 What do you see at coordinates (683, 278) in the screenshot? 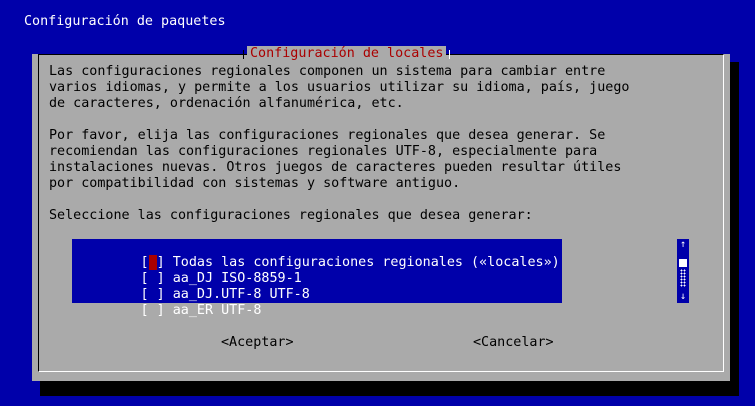
I see `scroll-track` at bounding box center [683, 278].